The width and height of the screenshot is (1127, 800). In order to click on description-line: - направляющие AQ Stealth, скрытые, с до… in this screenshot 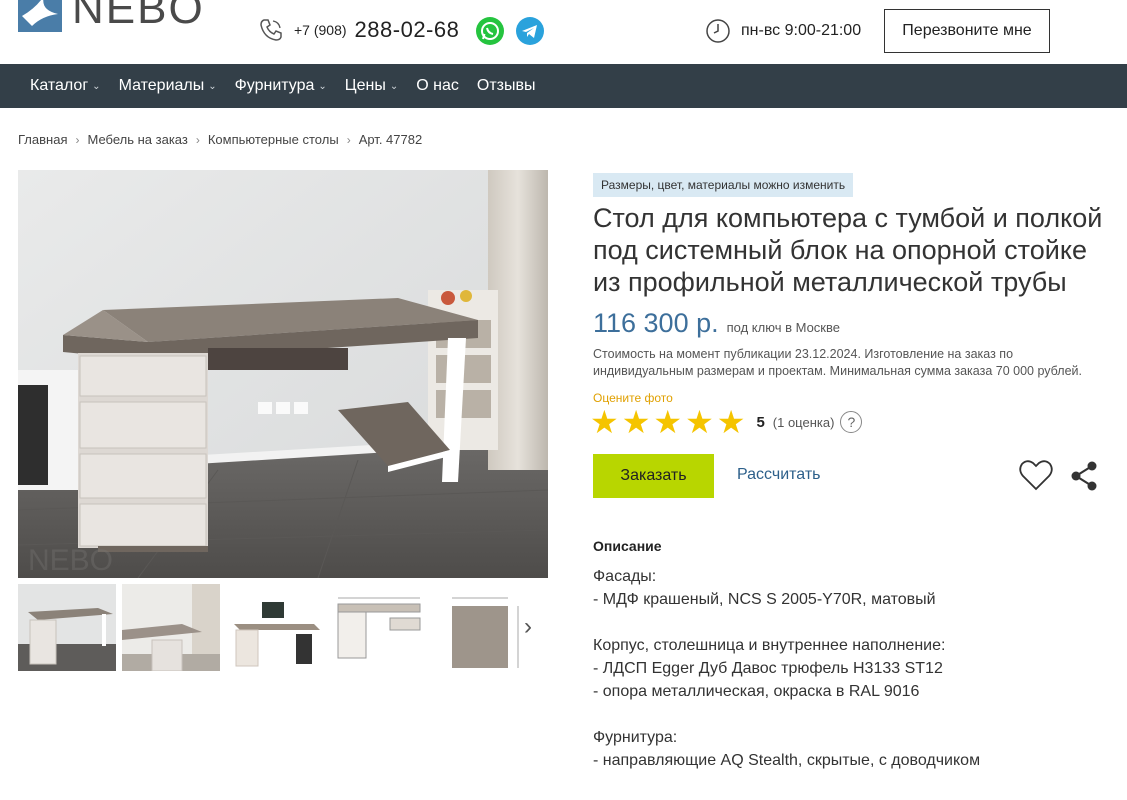, I will do `click(787, 760)`.